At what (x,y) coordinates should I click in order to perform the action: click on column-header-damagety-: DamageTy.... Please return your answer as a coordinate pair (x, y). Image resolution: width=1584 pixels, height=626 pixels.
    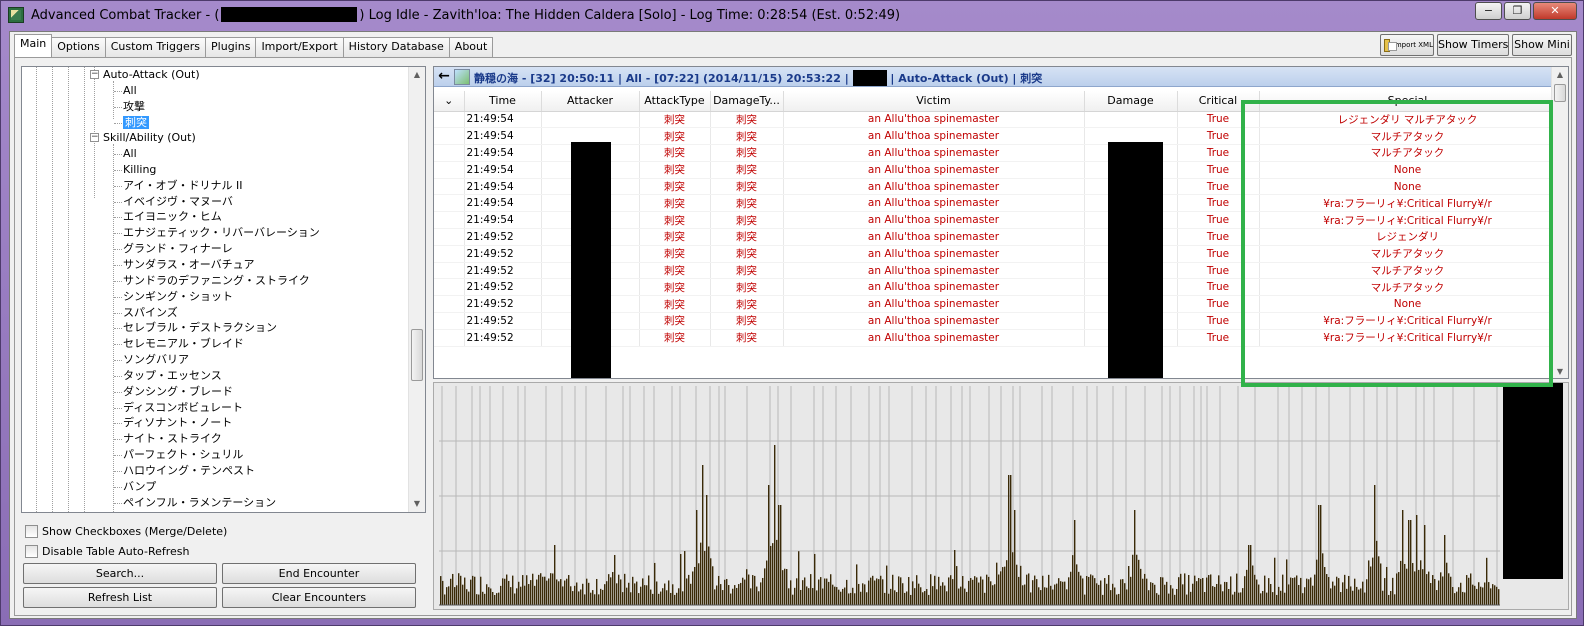
    Looking at the image, I should click on (747, 101).